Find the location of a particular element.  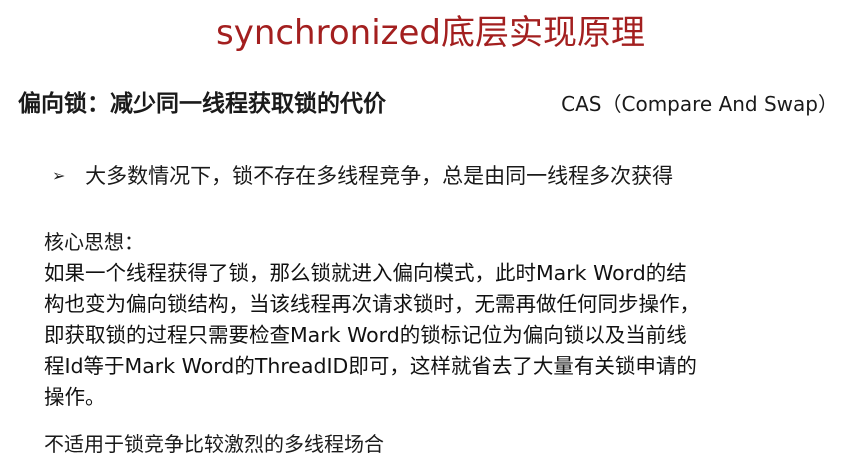

core-idea-label: 核心思想： is located at coordinates (94, 242).